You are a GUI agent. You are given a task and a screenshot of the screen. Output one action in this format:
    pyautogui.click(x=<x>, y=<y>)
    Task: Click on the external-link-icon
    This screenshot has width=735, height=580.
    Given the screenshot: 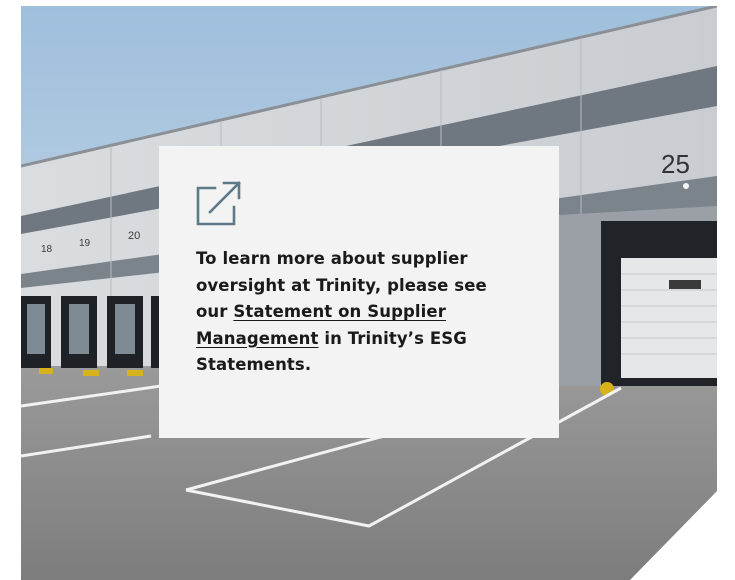 What is the action you would take?
    pyautogui.click(x=219, y=203)
    